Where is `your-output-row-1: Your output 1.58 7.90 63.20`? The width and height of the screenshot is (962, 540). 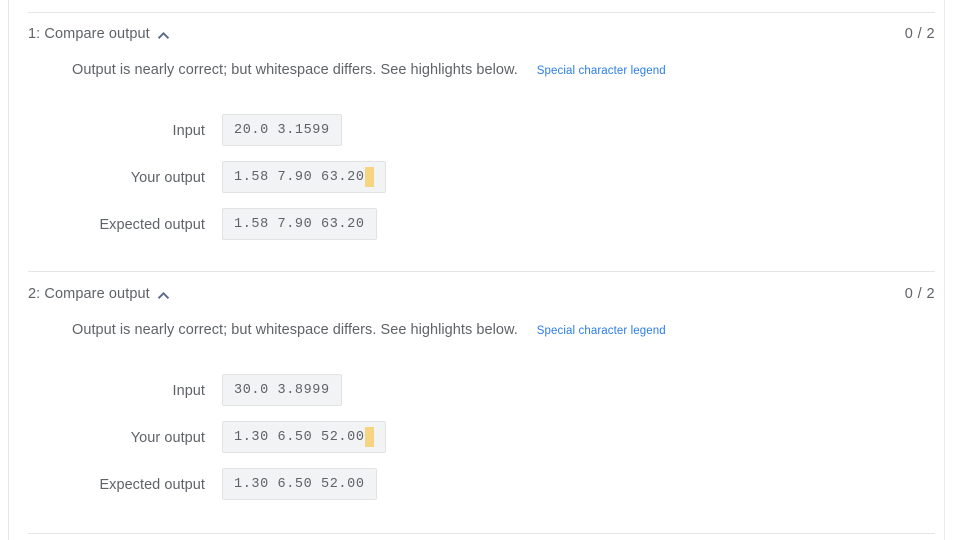 your-output-row-1: Your output 1.58 7.90 63.20 is located at coordinates (476, 178).